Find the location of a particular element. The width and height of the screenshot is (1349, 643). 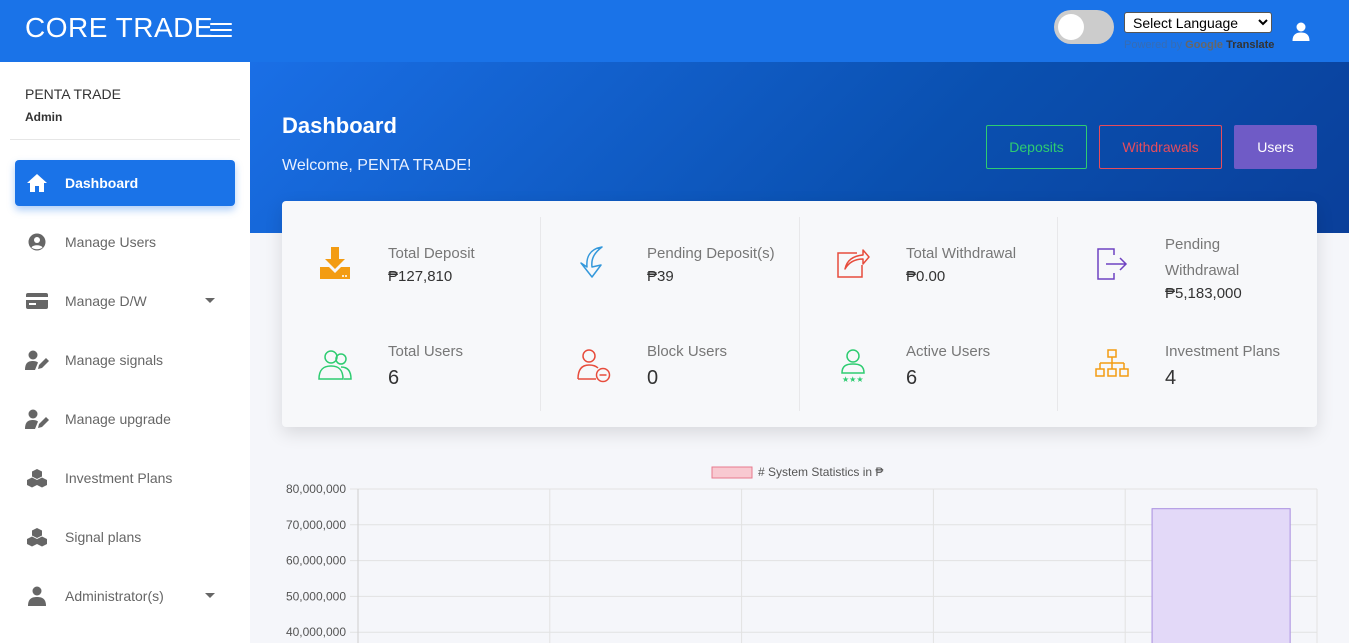

language-select: Select Language is located at coordinates (1198, 22).